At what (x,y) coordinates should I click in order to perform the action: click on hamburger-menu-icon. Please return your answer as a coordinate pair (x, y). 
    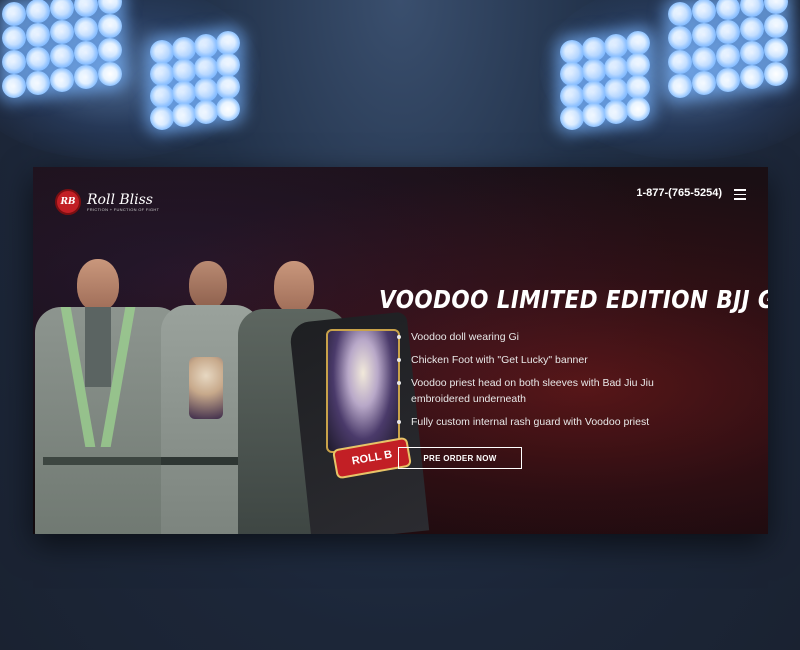
    Looking at the image, I should click on (740, 194).